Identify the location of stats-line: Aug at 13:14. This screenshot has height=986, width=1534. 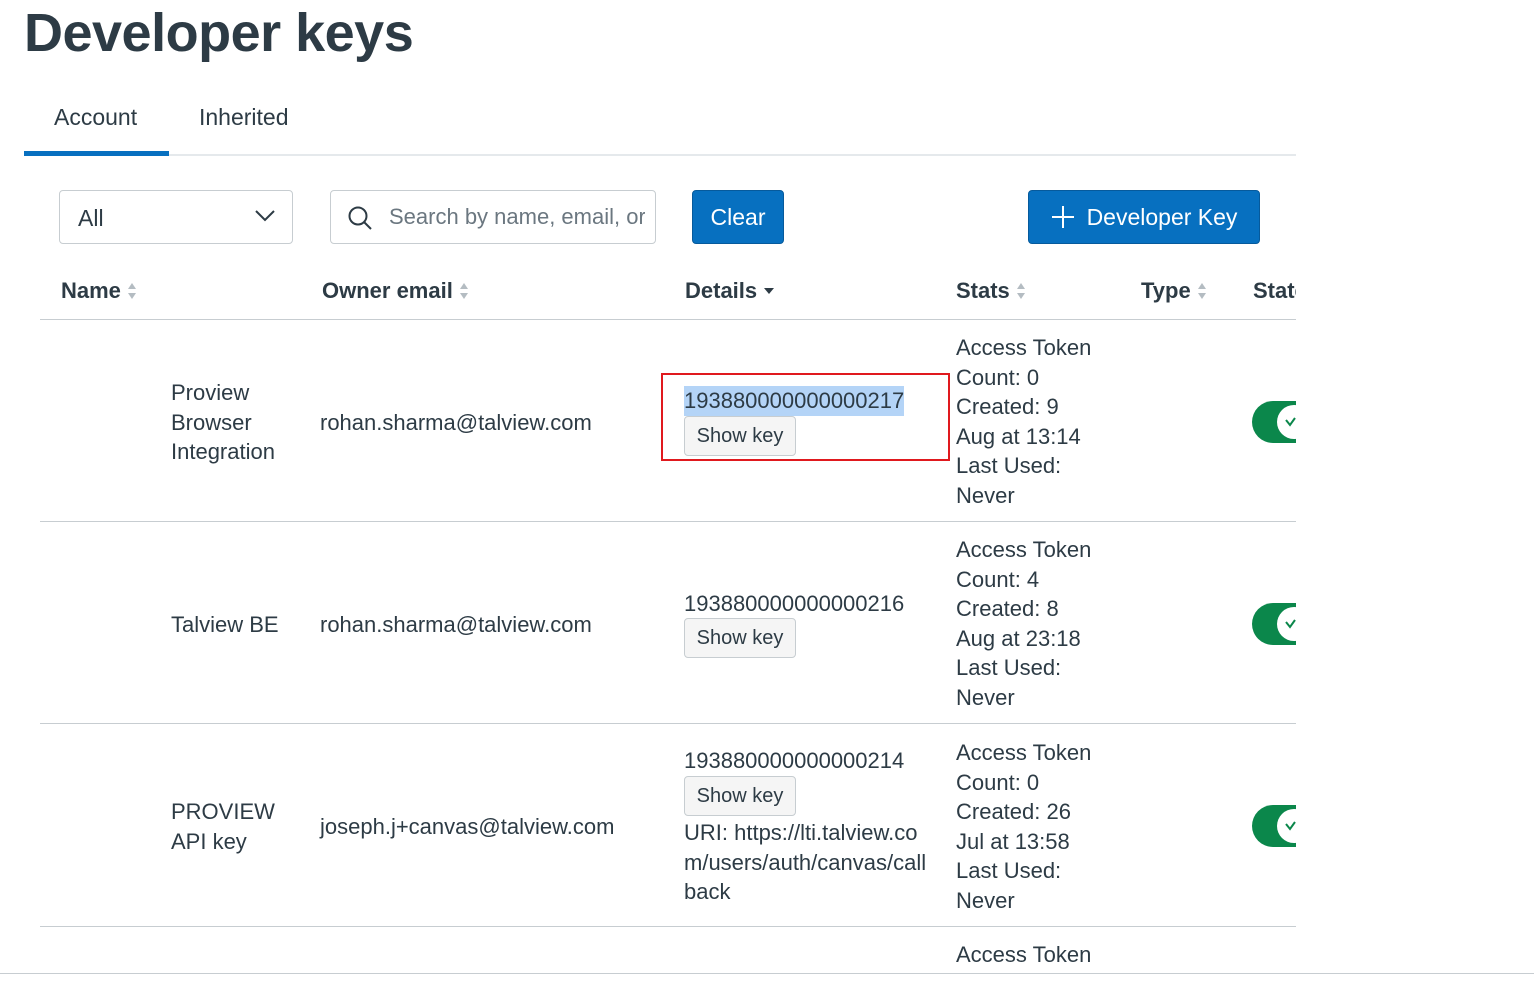
(1018, 436).